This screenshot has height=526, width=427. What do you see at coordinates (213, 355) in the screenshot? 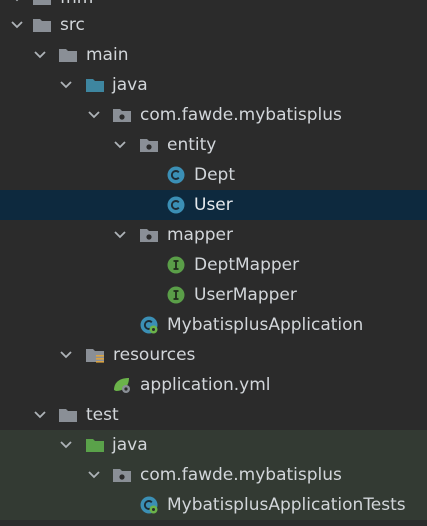
I see `tree-row-resources: resources` at bounding box center [213, 355].